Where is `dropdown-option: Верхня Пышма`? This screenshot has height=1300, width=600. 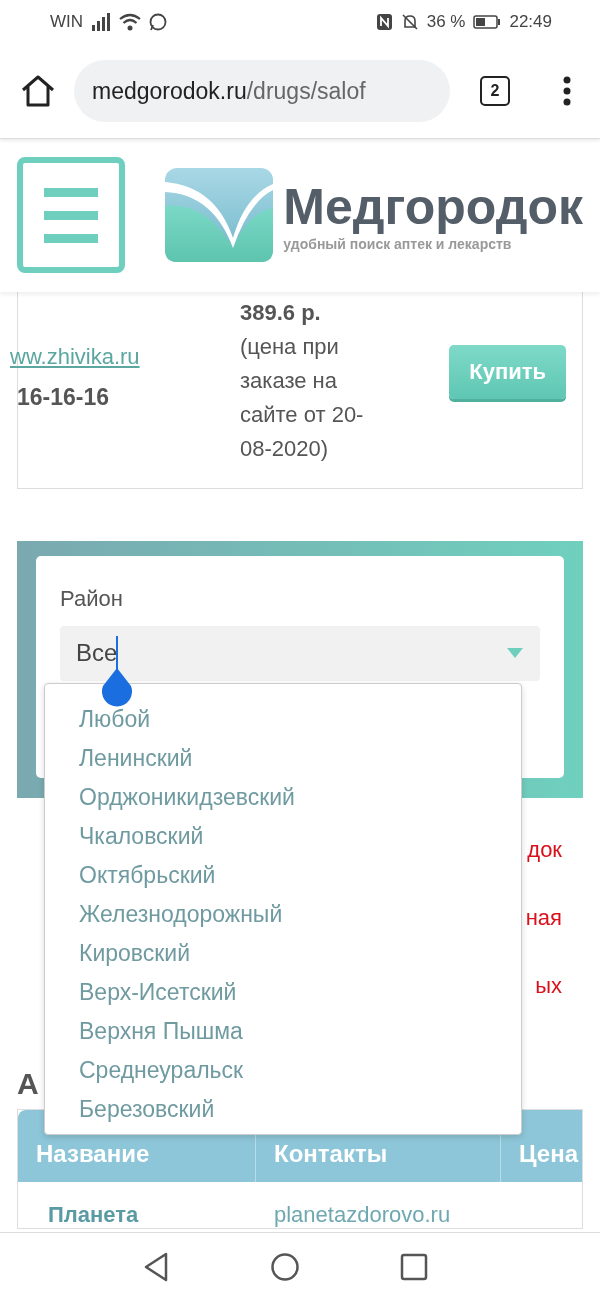 dropdown-option: Верхня Пышма is located at coordinates (161, 1030).